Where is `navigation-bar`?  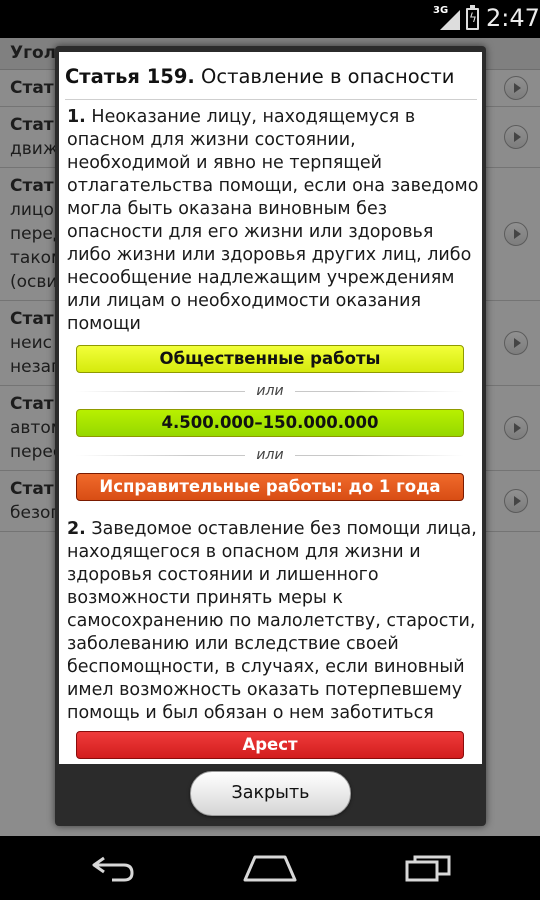 navigation-bar is located at coordinates (270, 868).